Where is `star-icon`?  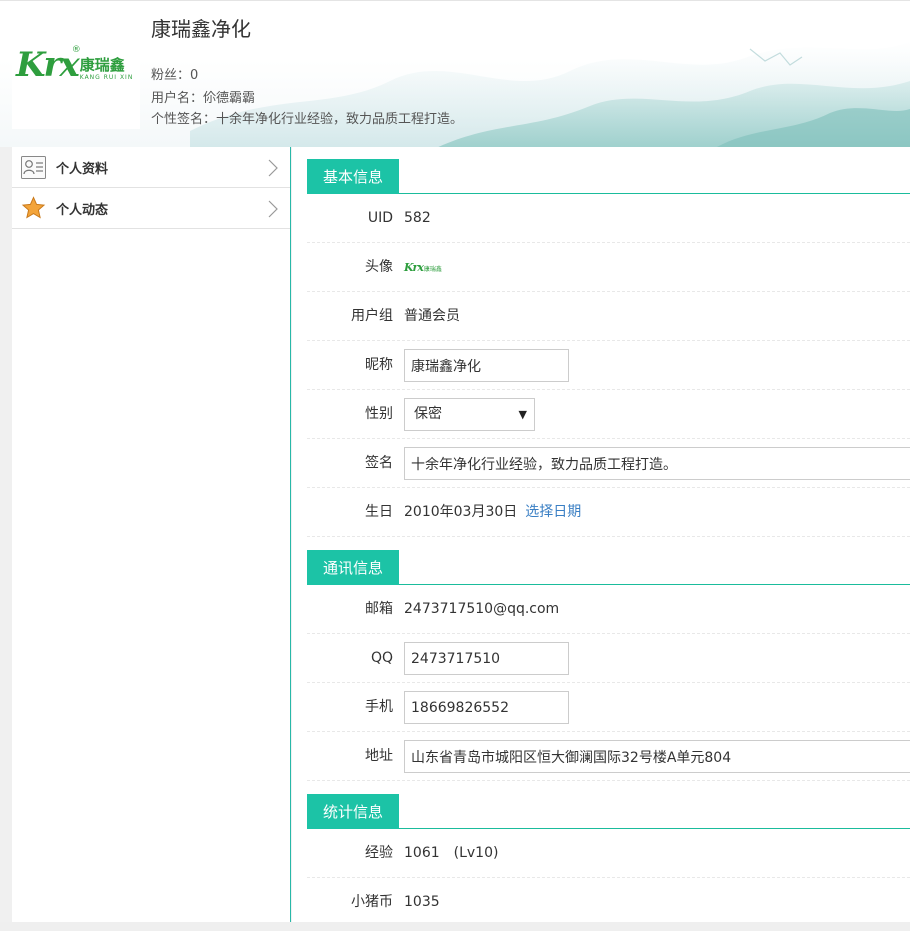
star-icon is located at coordinates (33, 207).